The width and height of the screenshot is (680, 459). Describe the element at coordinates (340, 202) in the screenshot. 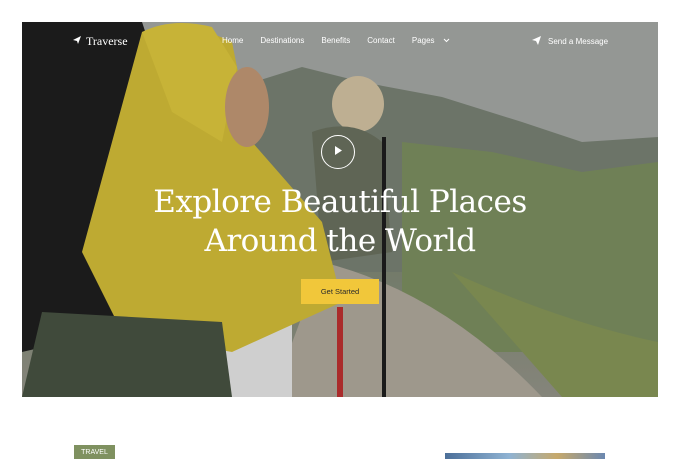

I see `hero-headline-line1: Explore Beautiful Places` at that location.